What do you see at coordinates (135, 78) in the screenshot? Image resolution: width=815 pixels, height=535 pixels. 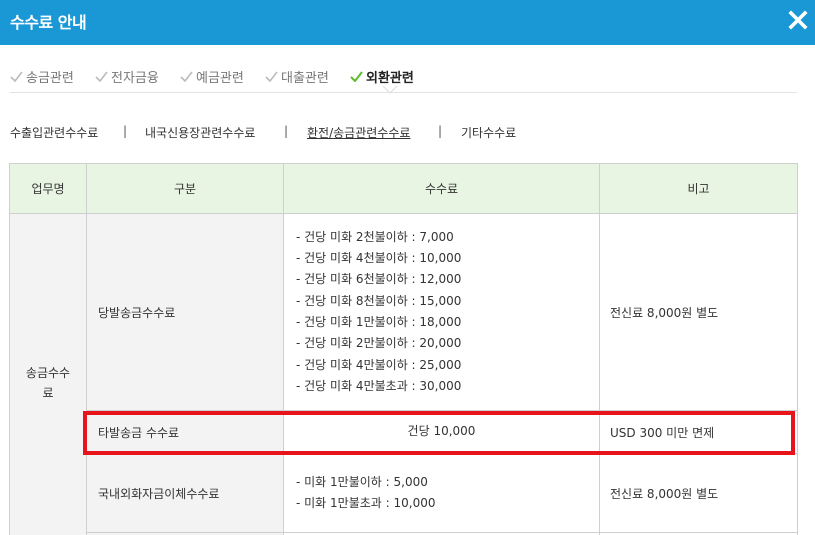 I see `tab-label: 전자금융` at bounding box center [135, 78].